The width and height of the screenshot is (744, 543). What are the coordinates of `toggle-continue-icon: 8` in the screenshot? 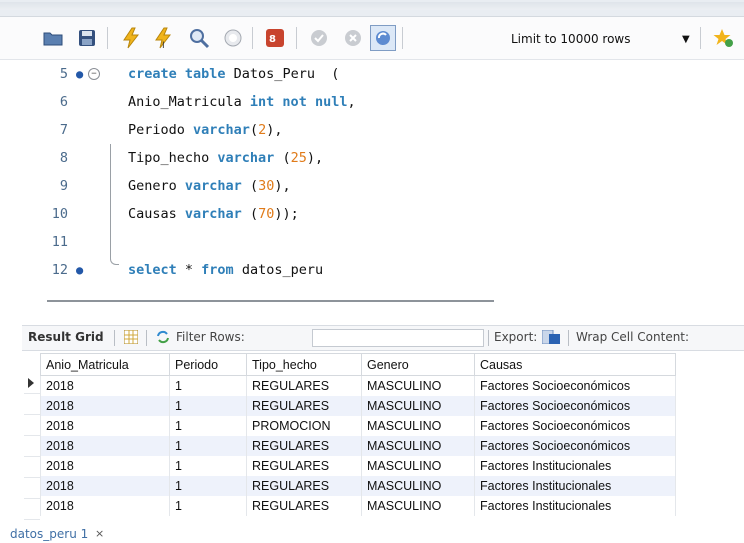 It's located at (275, 38).